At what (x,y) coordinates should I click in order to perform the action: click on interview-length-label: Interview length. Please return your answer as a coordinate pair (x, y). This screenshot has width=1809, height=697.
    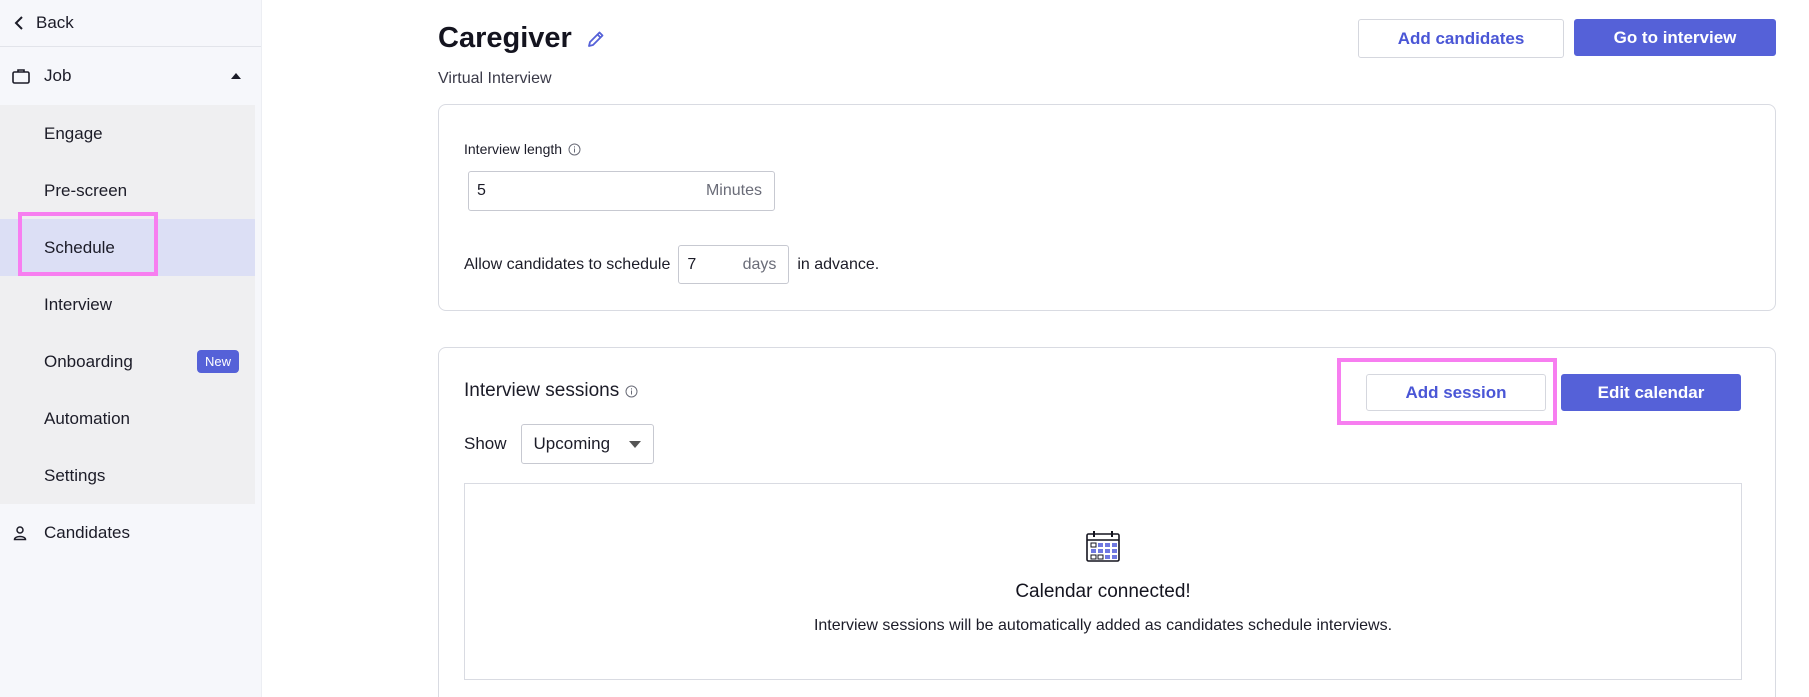
    Looking at the image, I should click on (522, 149).